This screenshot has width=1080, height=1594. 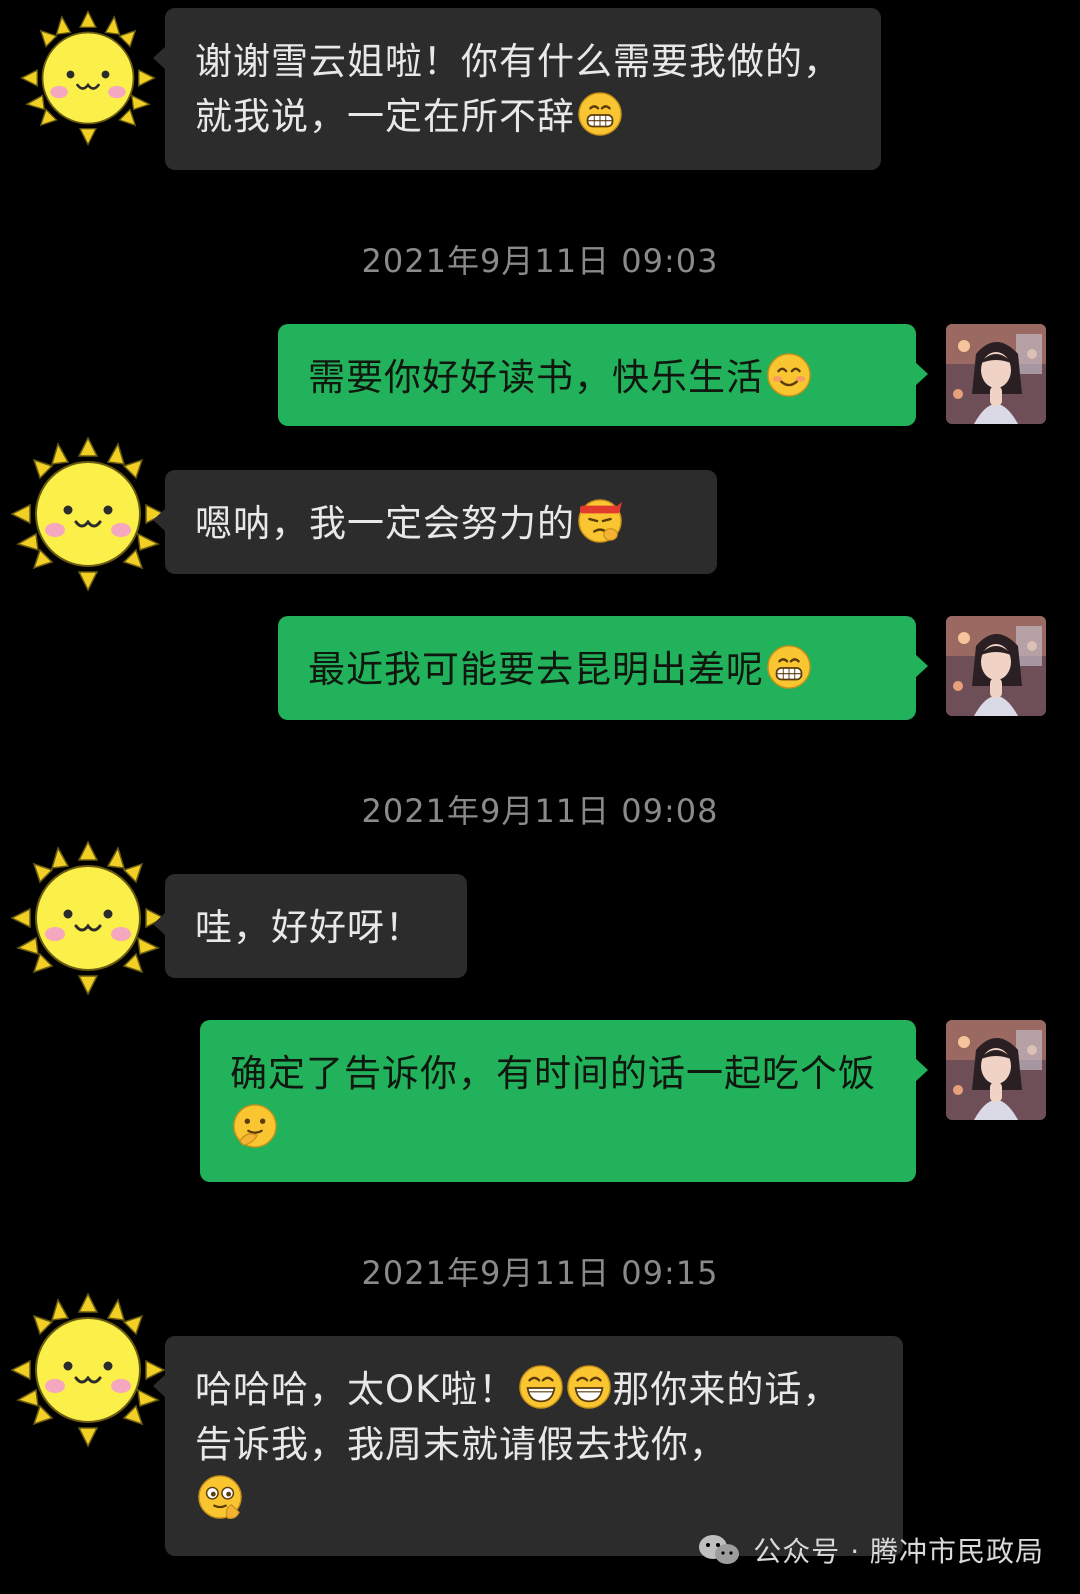 I want to click on message-text: 确定了告诉你，有时间的话一起吃个饭, so click(x=553, y=1073).